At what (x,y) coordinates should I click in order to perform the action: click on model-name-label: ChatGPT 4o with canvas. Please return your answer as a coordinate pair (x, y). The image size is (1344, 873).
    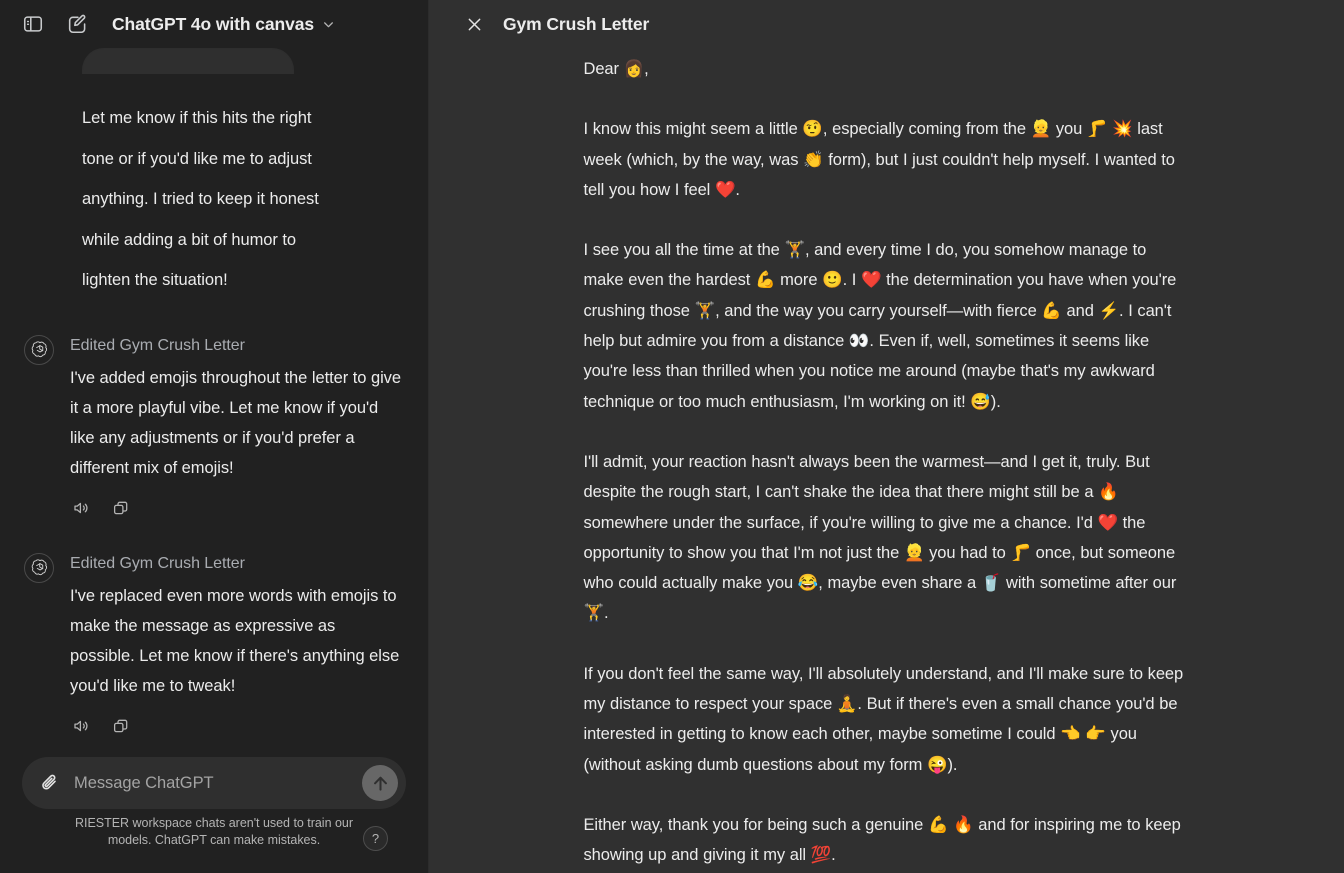
    Looking at the image, I should click on (213, 23).